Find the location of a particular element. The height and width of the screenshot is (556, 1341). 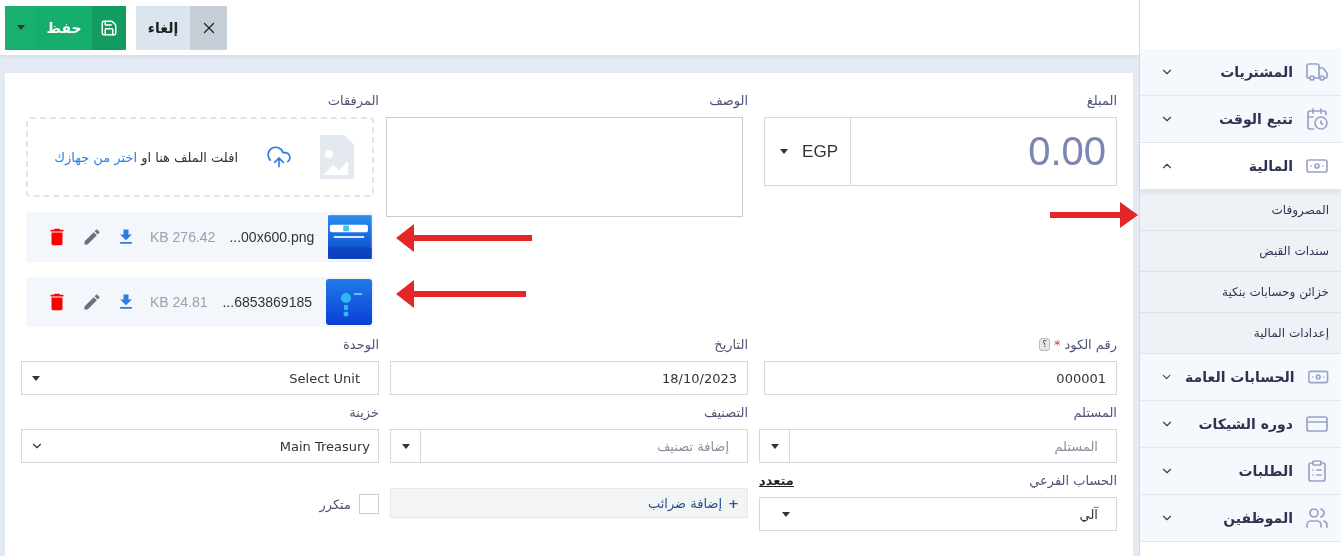

field-label: المستلم is located at coordinates (1095, 412).